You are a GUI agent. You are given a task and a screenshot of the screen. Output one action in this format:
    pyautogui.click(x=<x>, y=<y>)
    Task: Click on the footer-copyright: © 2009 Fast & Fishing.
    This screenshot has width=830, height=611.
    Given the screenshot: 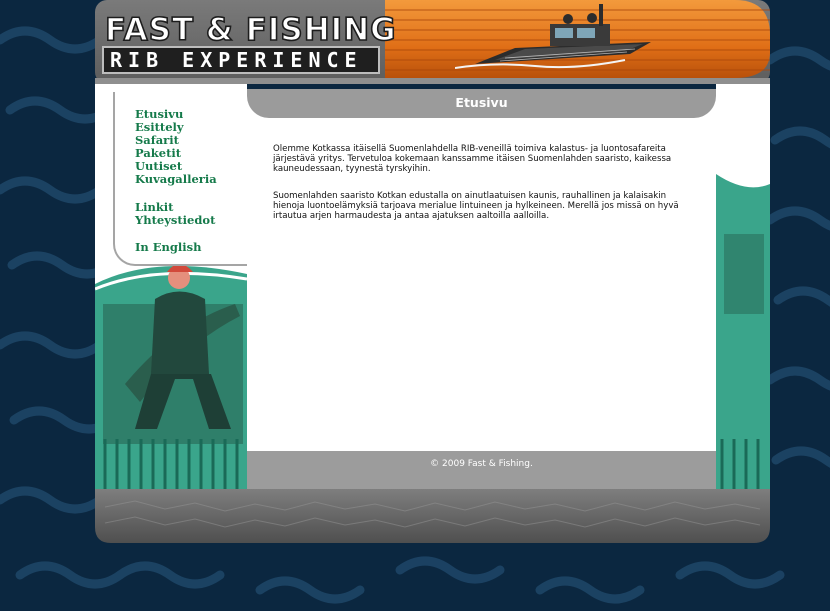 What is the action you would take?
    pyautogui.click(x=481, y=470)
    